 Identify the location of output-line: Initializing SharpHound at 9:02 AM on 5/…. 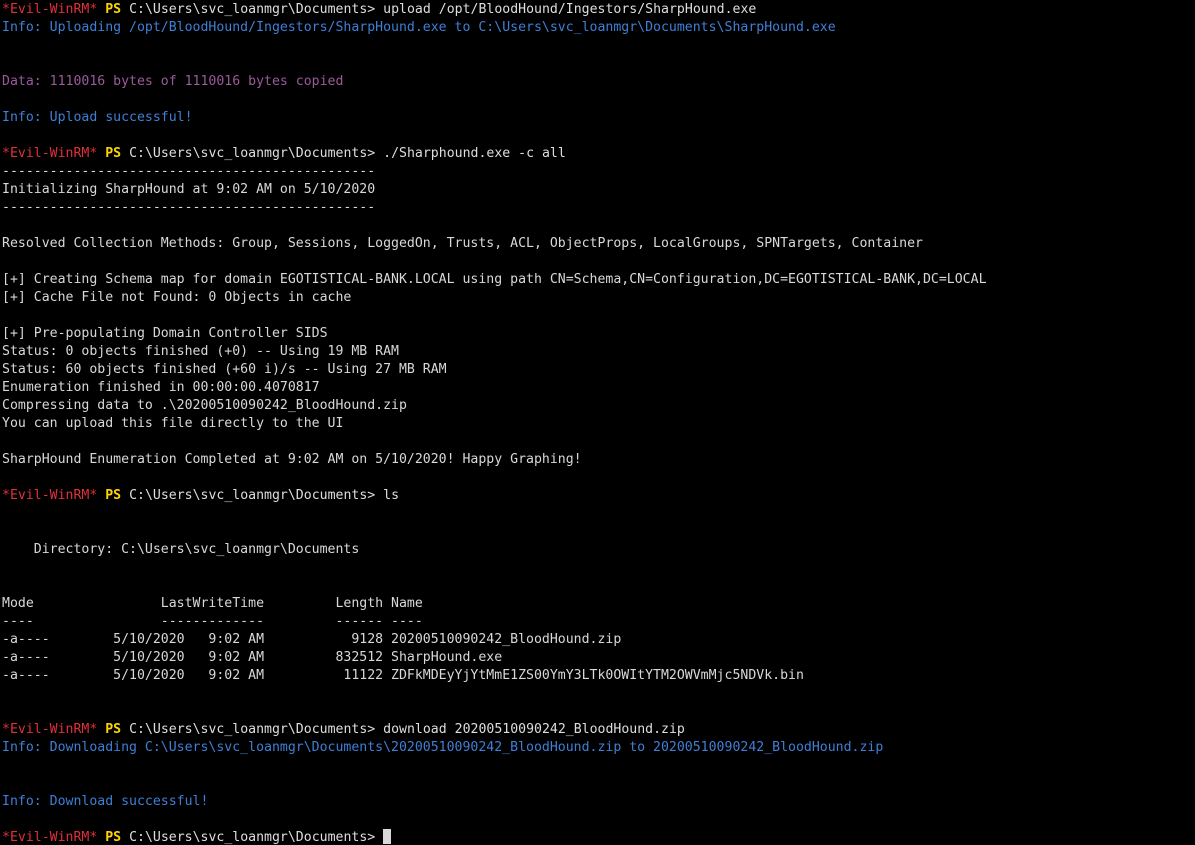
(597, 190).